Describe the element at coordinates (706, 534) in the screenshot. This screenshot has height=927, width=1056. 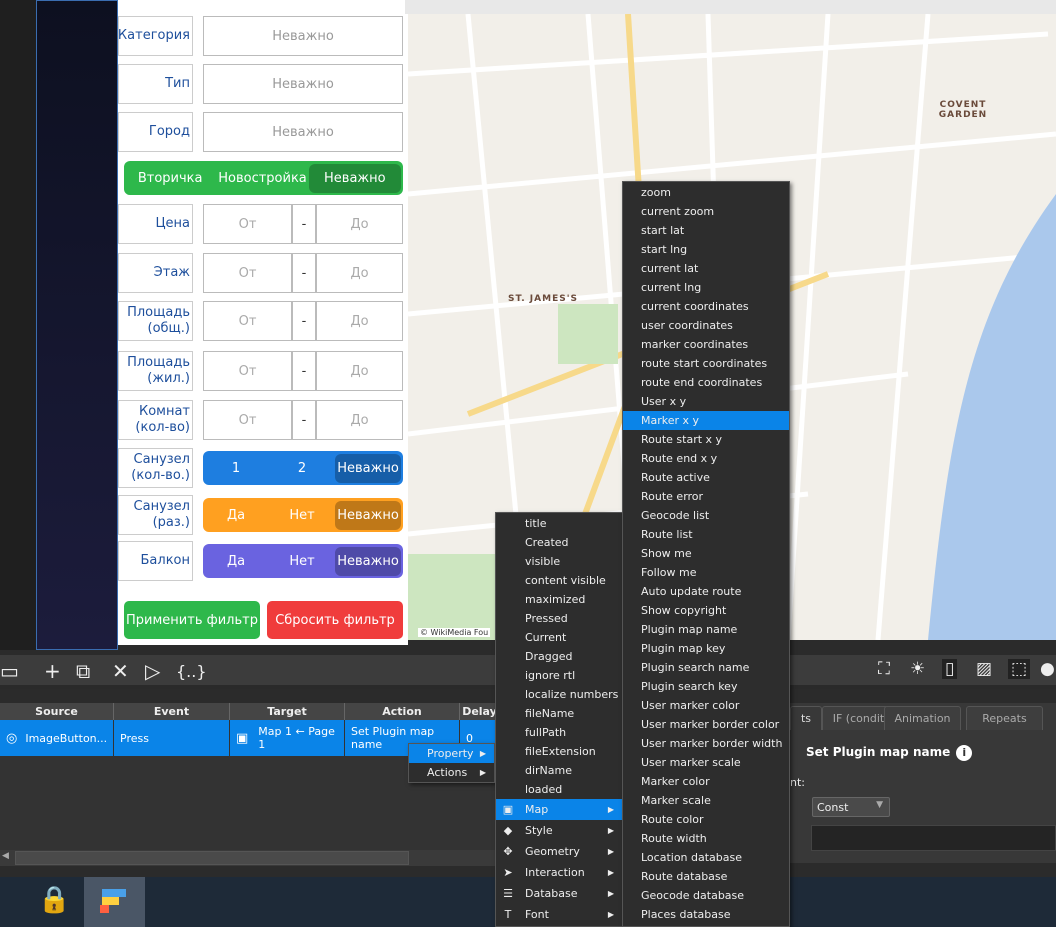
I see `map-property-item: Route list` at that location.